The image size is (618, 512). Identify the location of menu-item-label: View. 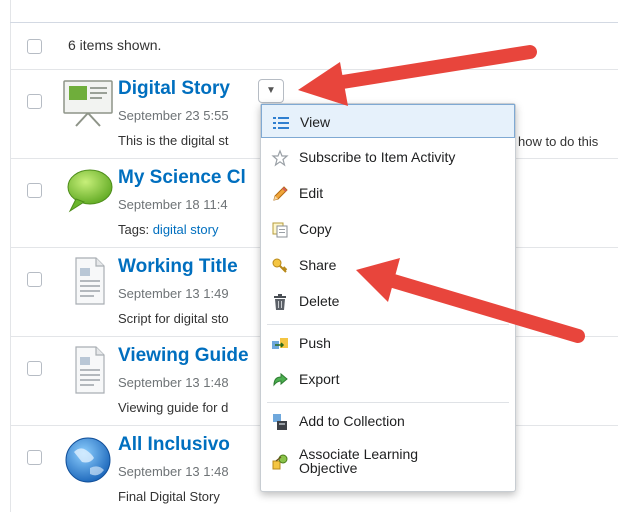
(315, 122).